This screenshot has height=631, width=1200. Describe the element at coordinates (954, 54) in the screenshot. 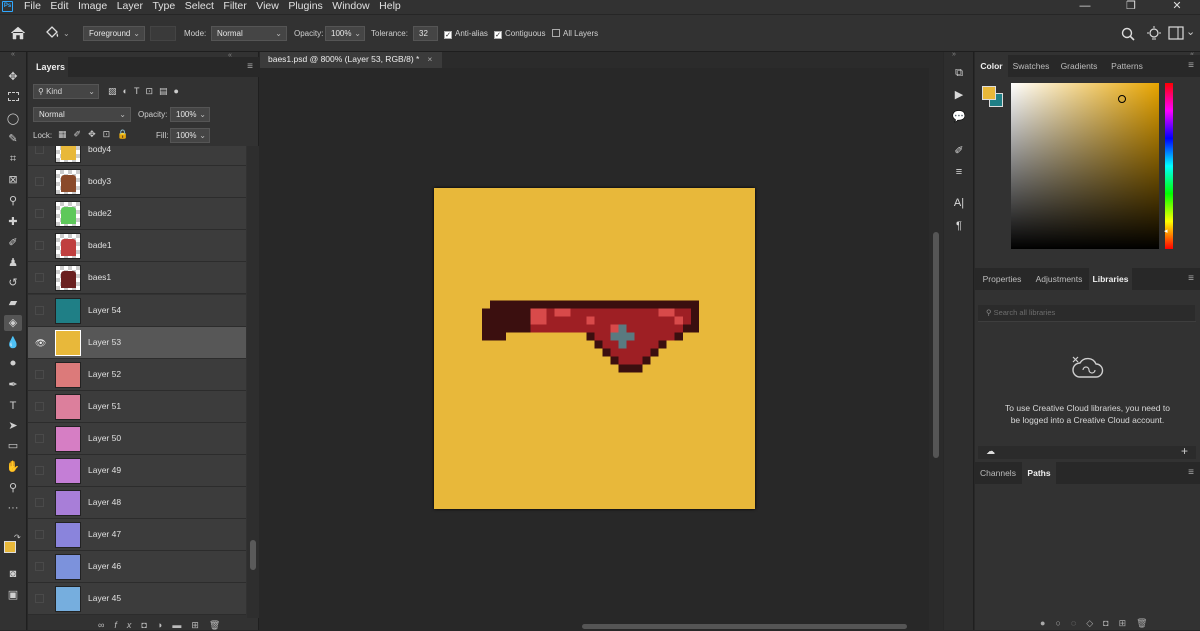

I see `expand-icon: »` at that location.